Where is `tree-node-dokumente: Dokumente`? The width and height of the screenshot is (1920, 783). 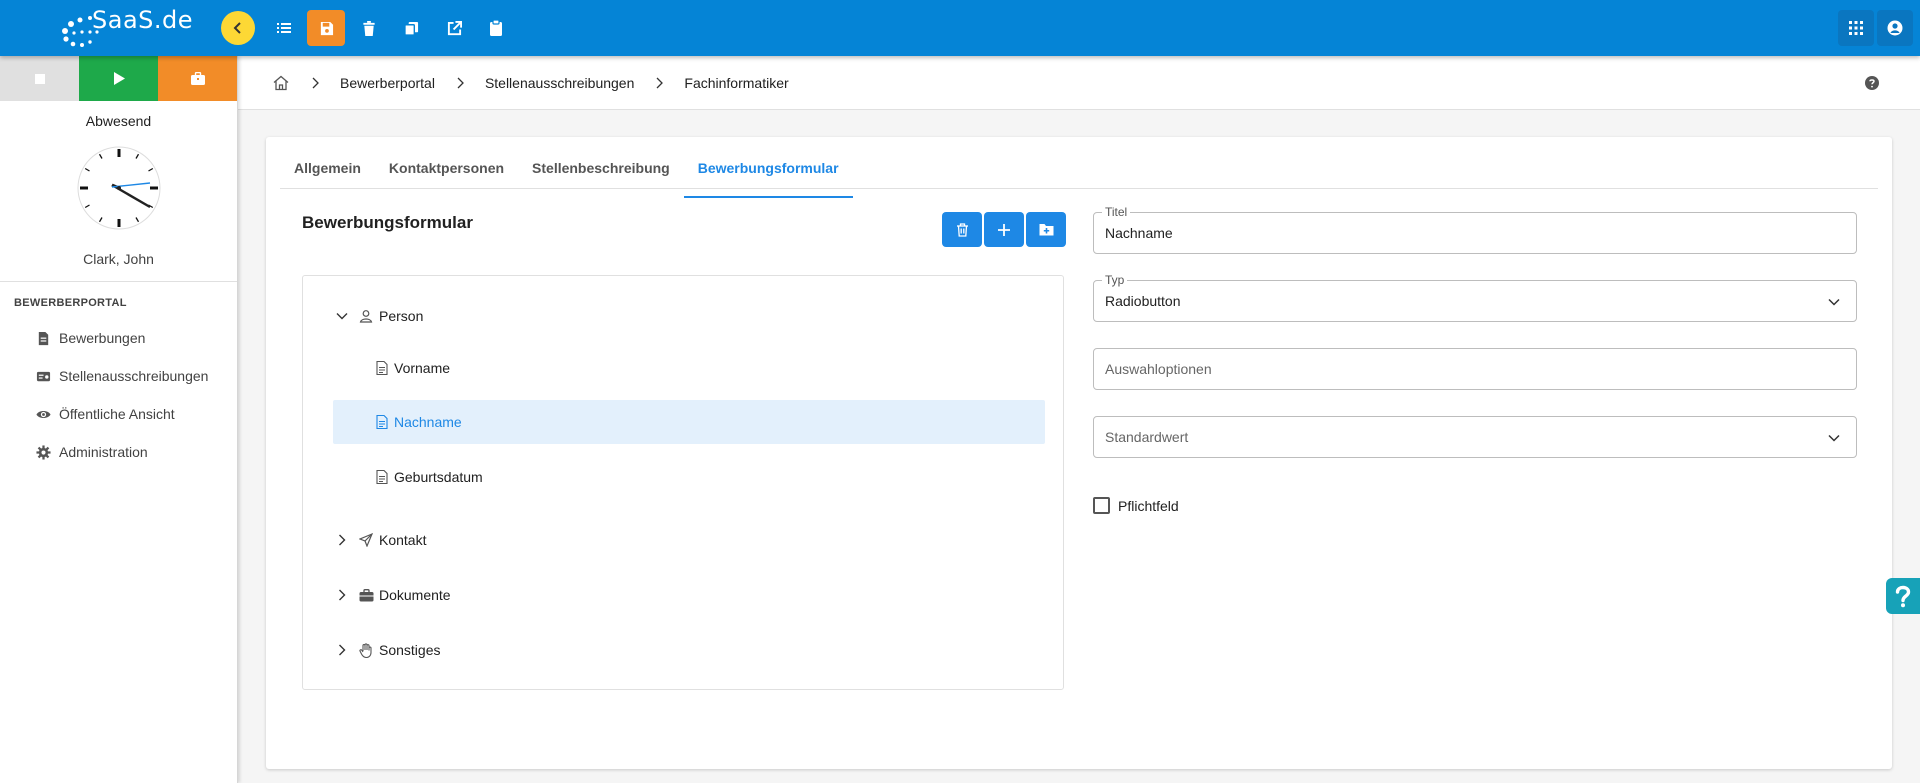 tree-node-dokumente: Dokumente is located at coordinates (689, 595).